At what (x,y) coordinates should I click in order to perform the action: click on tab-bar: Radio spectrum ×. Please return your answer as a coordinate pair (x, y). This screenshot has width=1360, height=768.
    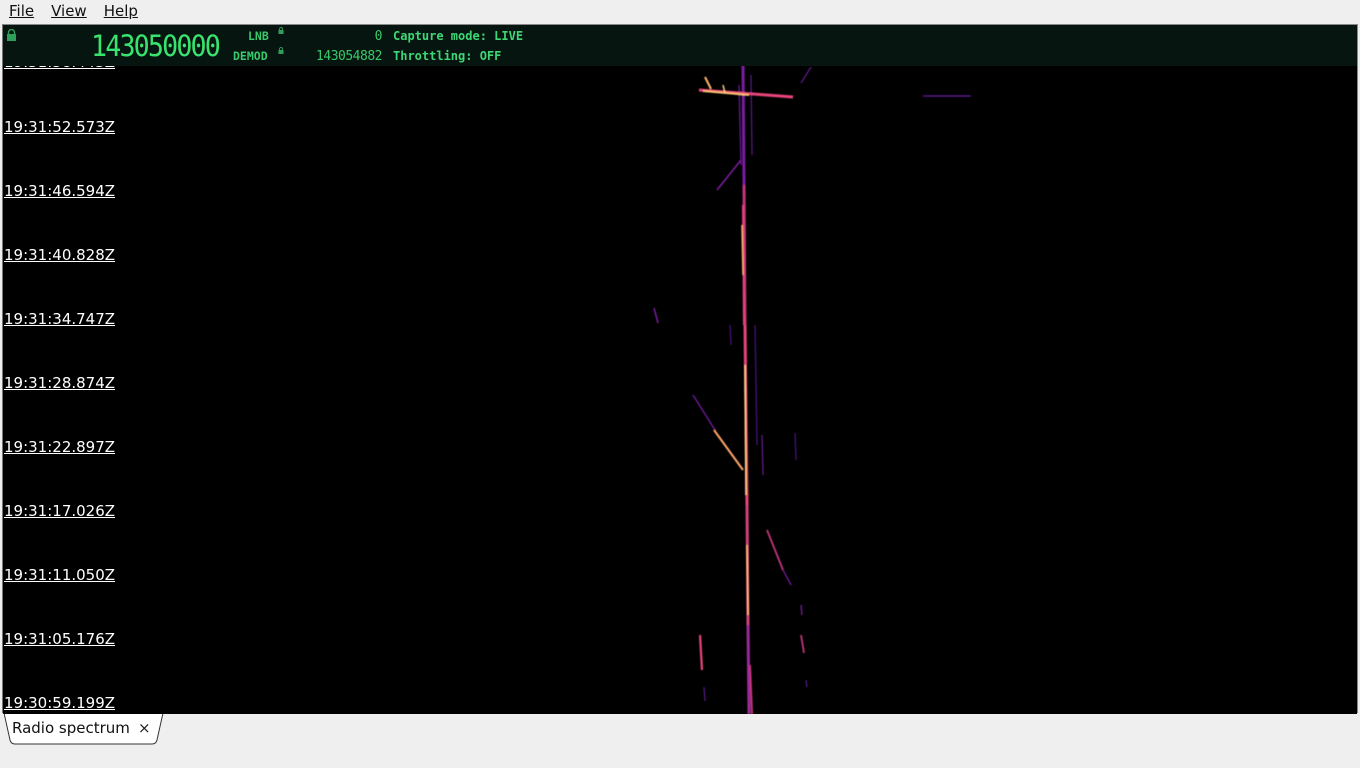
    Looking at the image, I should click on (680, 740).